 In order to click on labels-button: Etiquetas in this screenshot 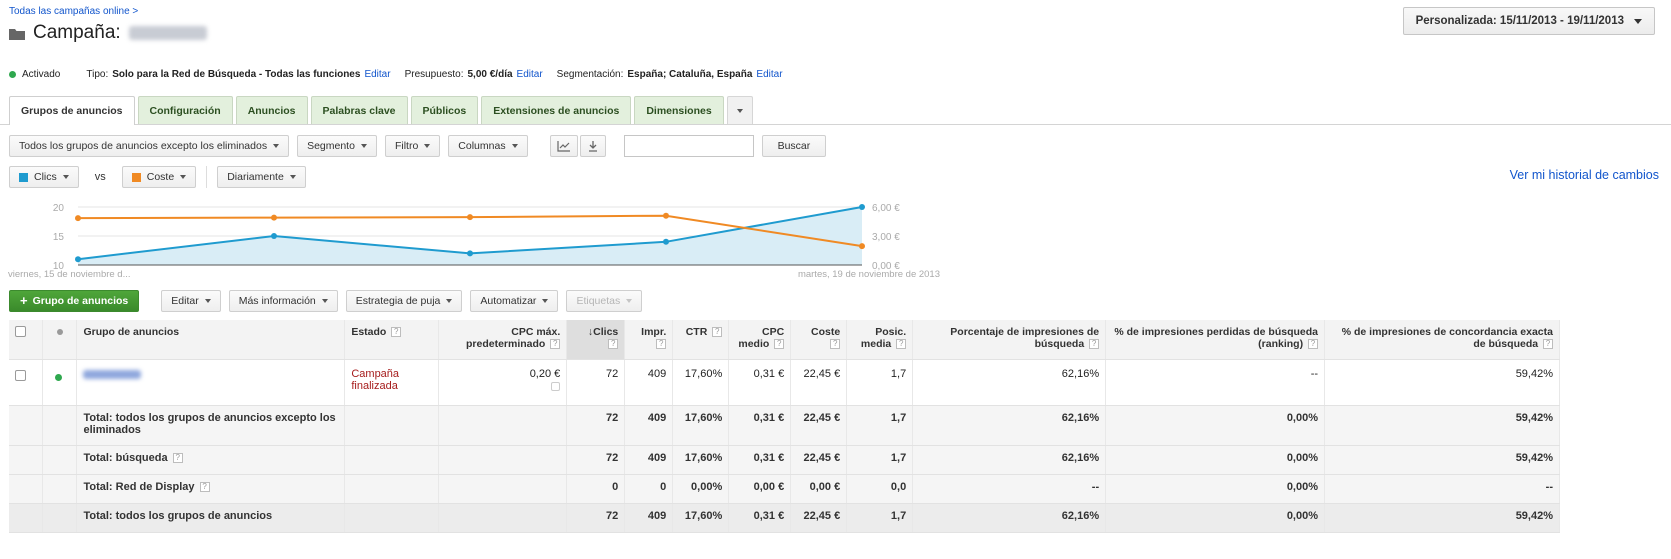, I will do `click(604, 301)`.